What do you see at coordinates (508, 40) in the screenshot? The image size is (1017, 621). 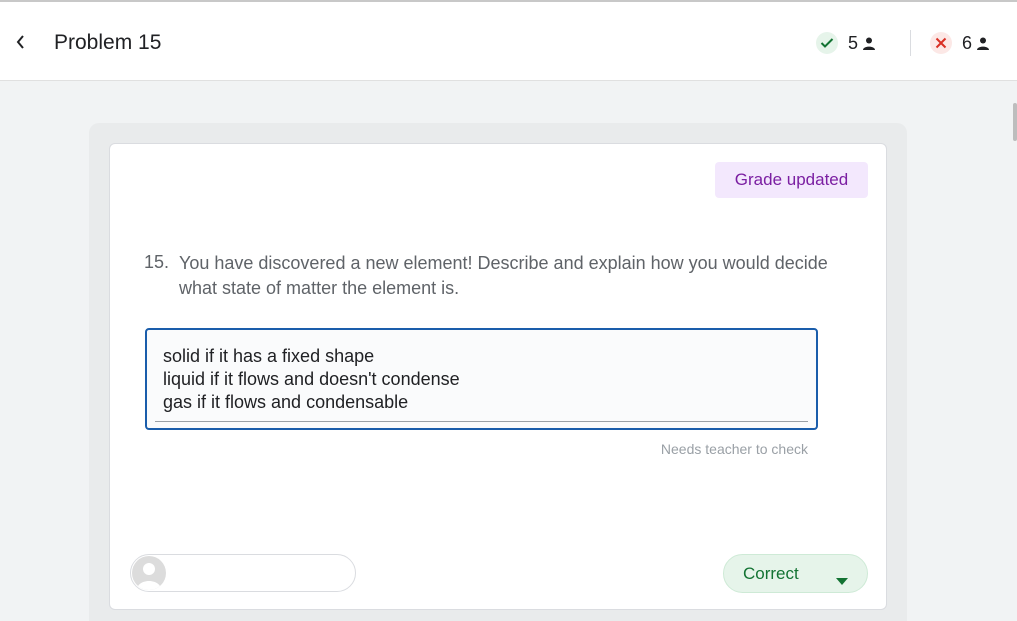 I see `top-bar: Problem 15 5 6` at bounding box center [508, 40].